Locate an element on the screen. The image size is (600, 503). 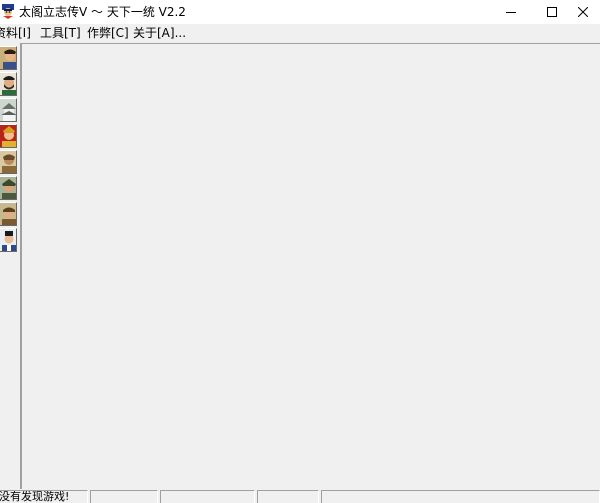
toolbar-button-monk is located at coordinates (8, 214).